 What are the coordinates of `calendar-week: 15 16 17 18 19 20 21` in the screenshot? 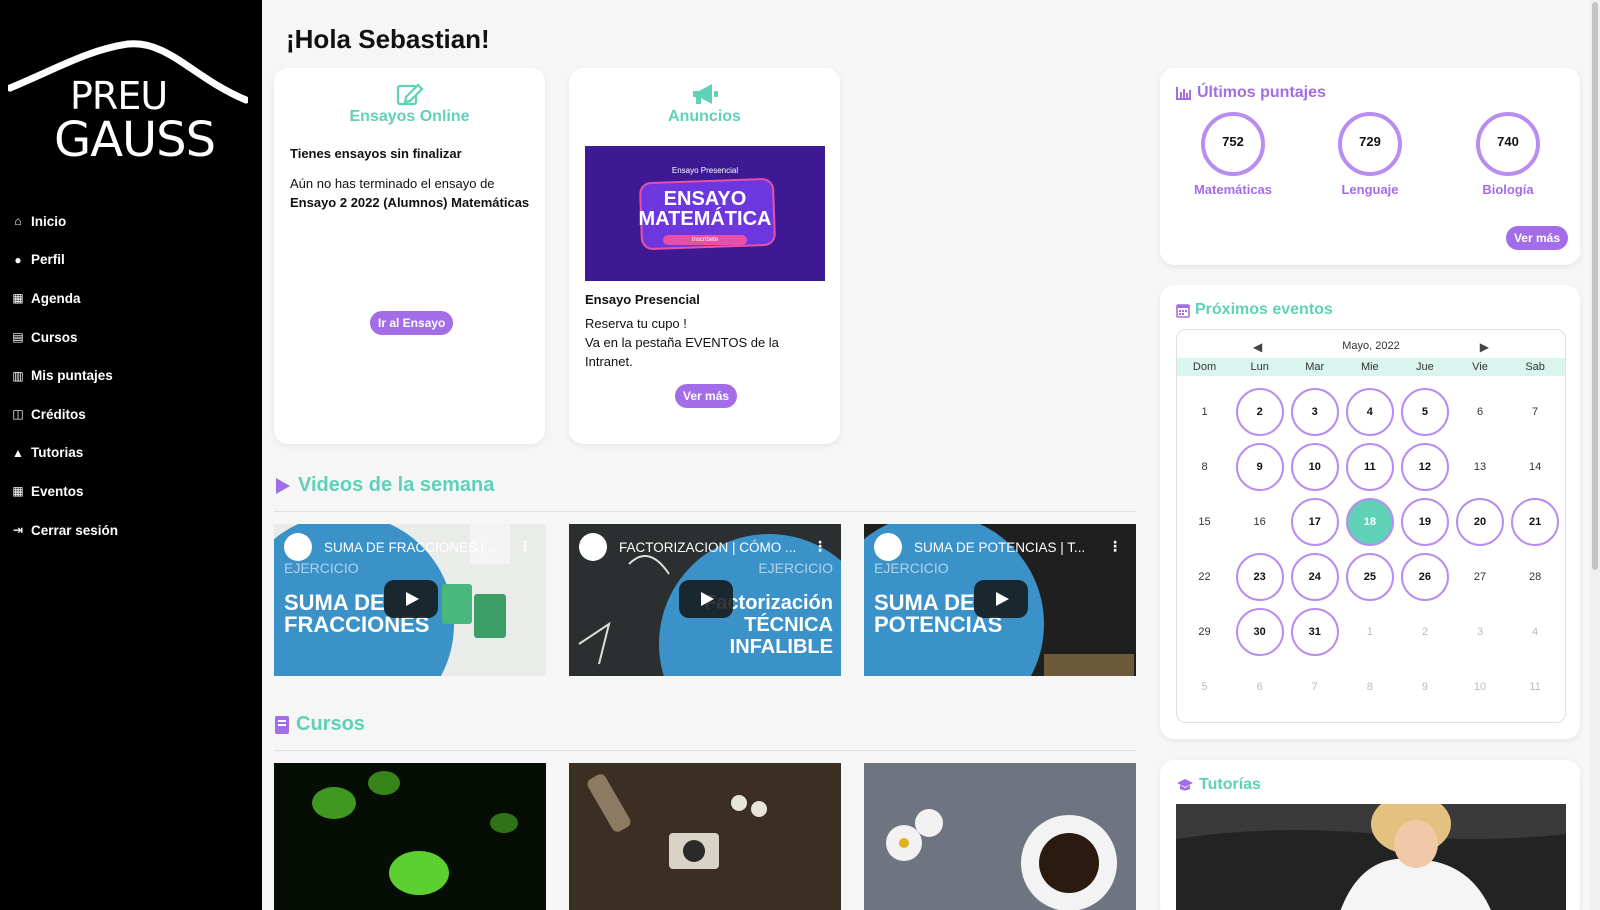 It's located at (1371, 521).